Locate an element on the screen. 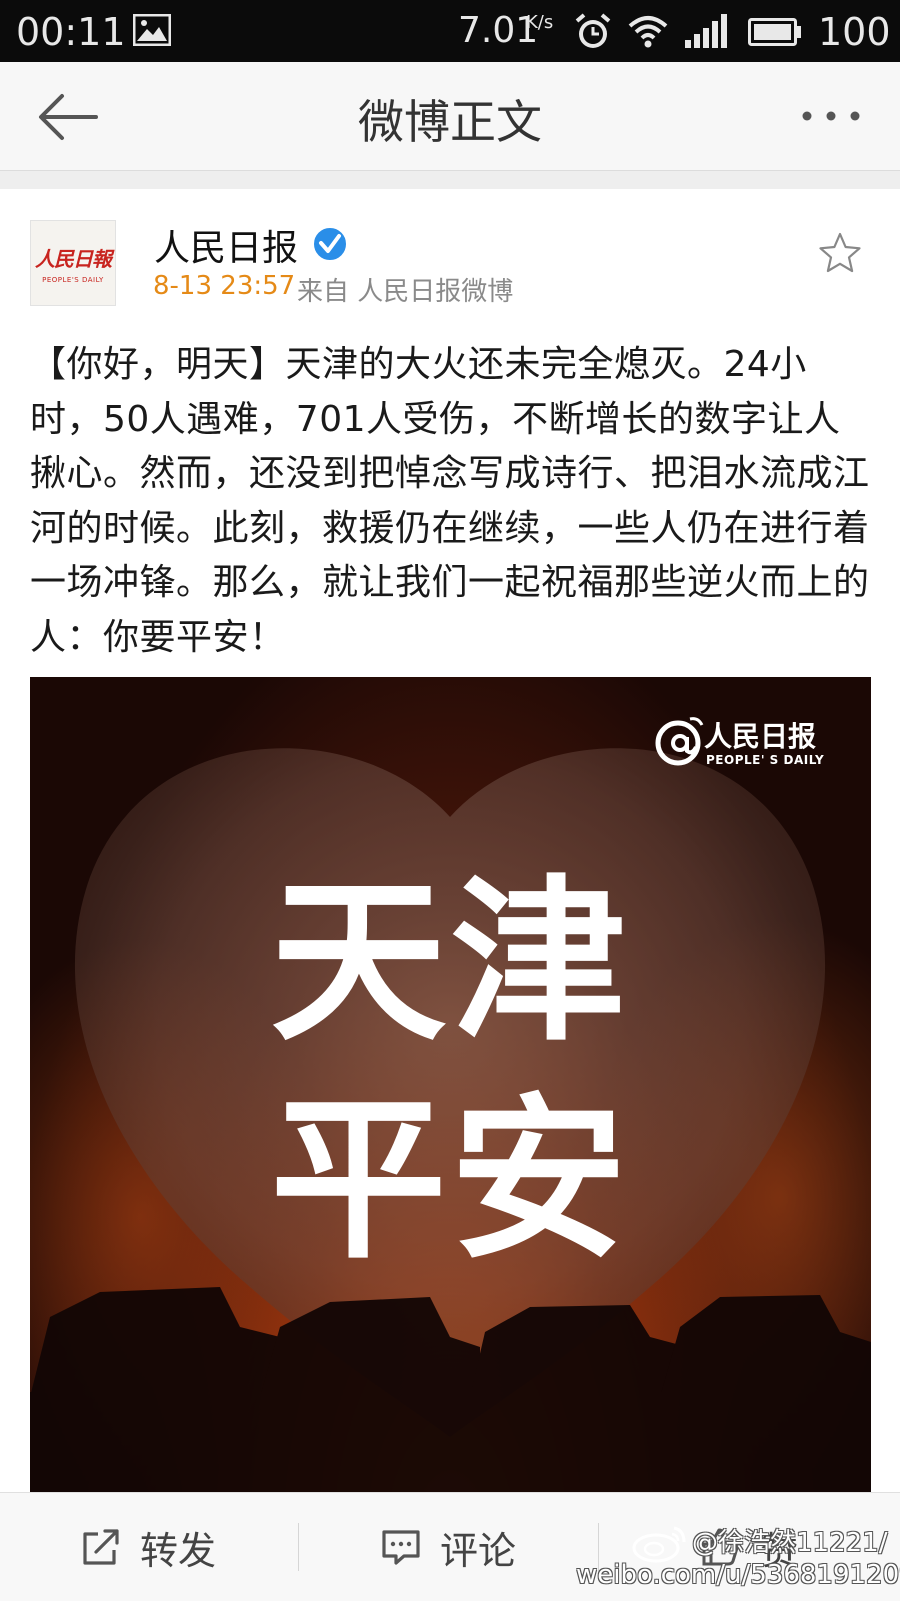  author-avatar: 人民日報 PEOPLE'S DAILY is located at coordinates (73, 263).